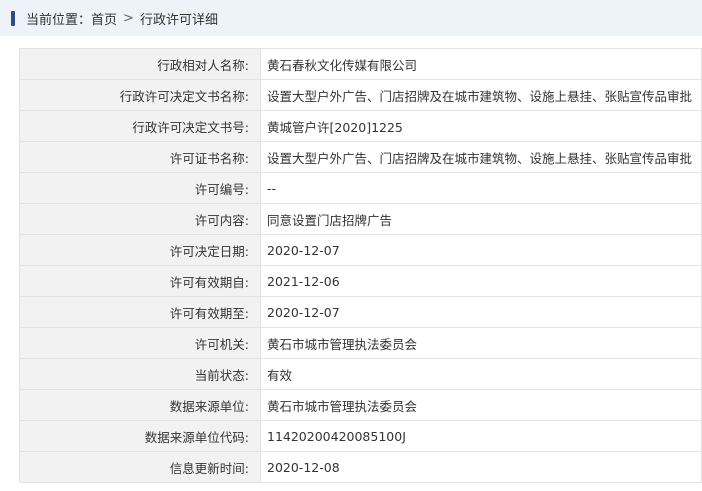  What do you see at coordinates (481, 436) in the screenshot?
I see `row-value: 11420200420085100J` at bounding box center [481, 436].